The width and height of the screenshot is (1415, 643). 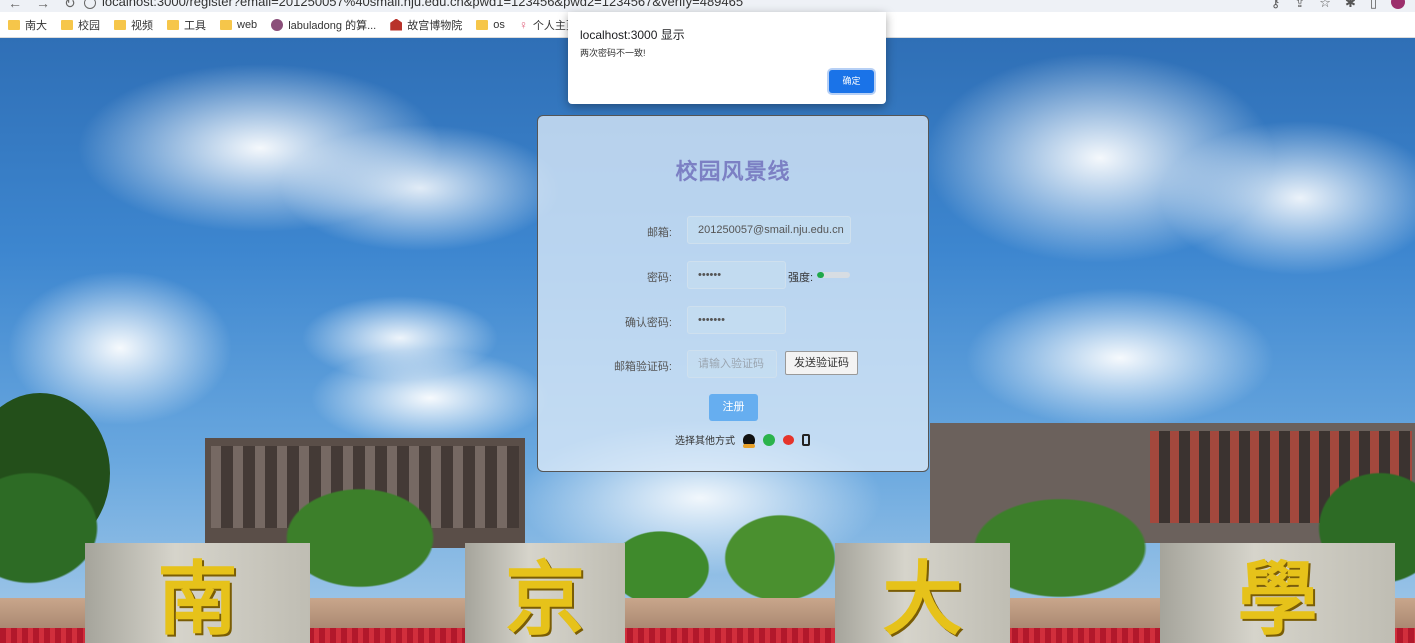 I want to click on bookmark-item: 视频, so click(x=133, y=25).